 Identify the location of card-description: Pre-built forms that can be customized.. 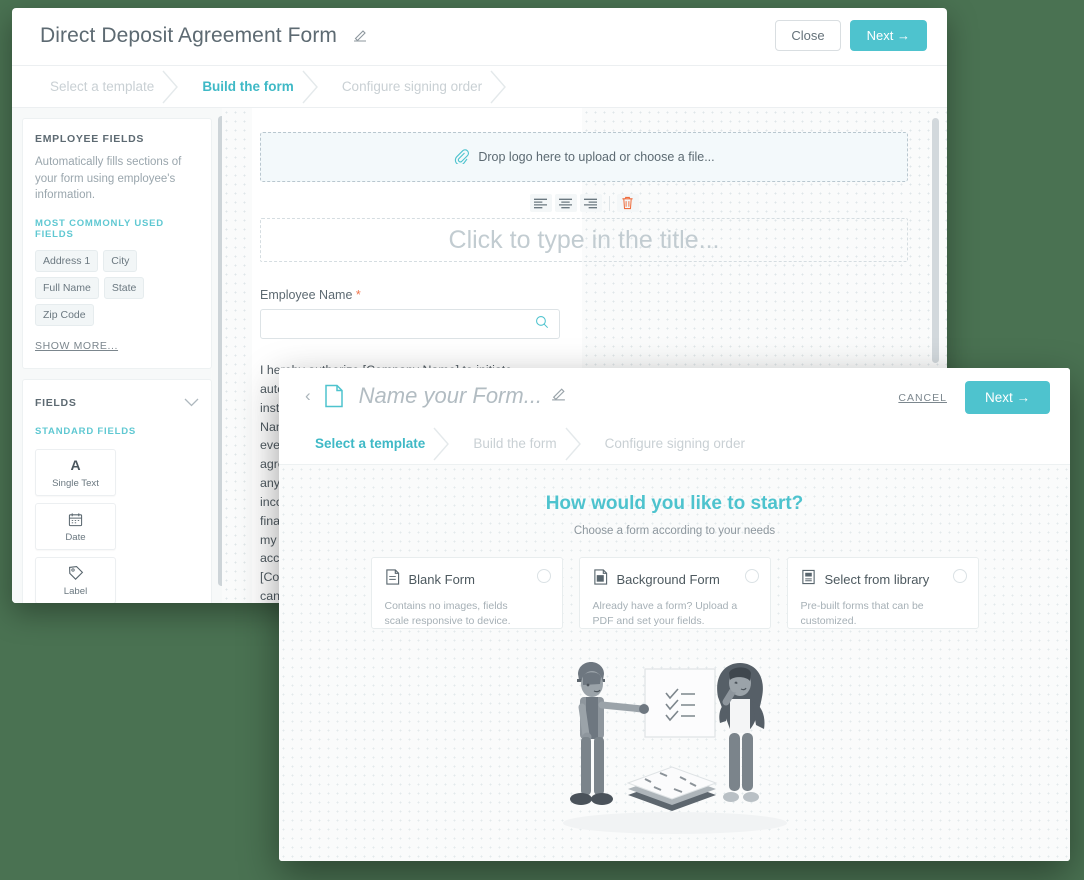
(862, 613).